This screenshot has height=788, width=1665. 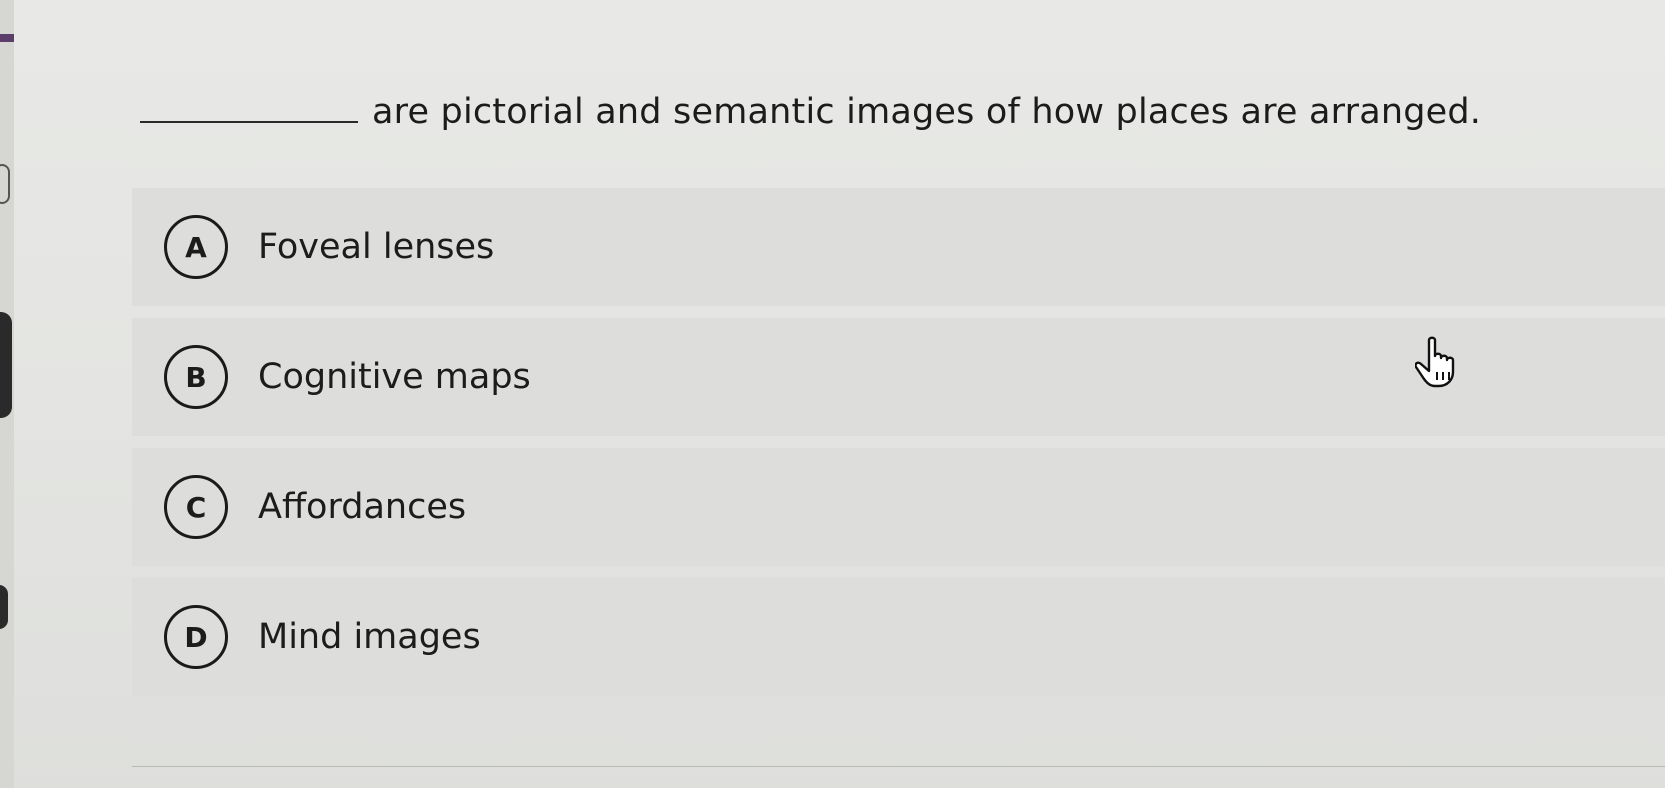 I want to click on edge-notch, so click(x=5, y=184).